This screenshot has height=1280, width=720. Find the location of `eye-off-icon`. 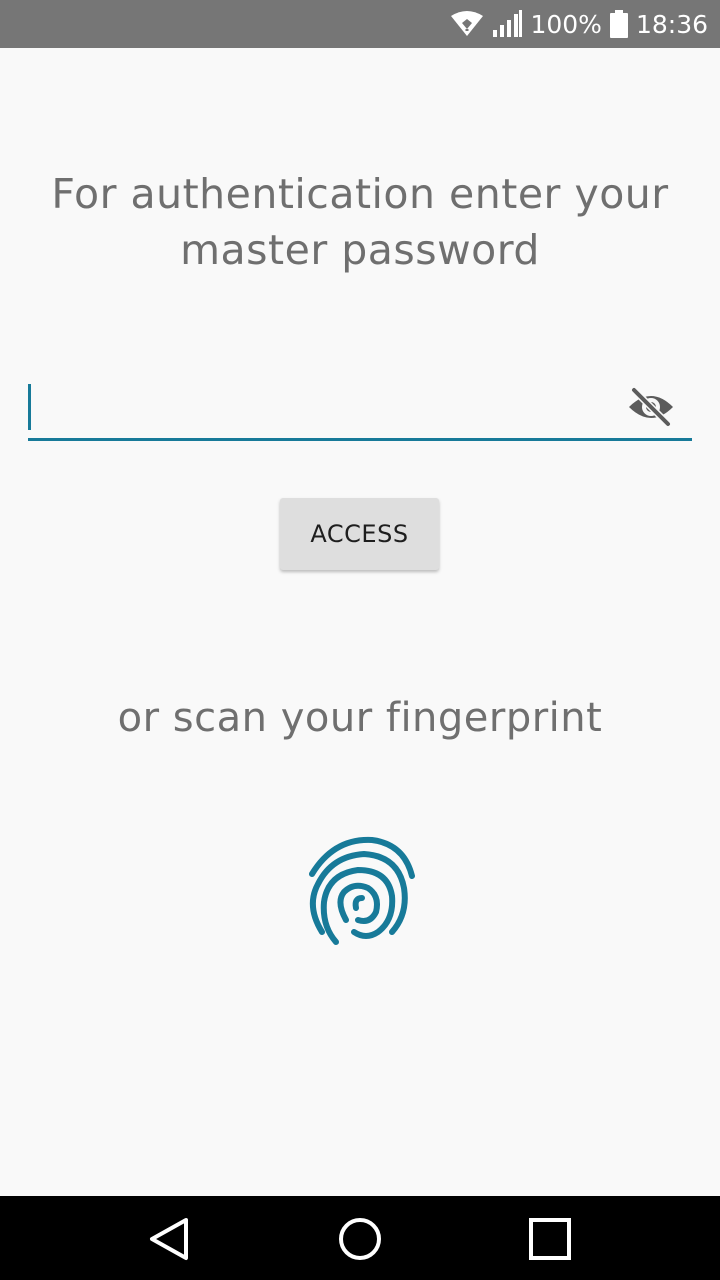

eye-off-icon is located at coordinates (651, 407).